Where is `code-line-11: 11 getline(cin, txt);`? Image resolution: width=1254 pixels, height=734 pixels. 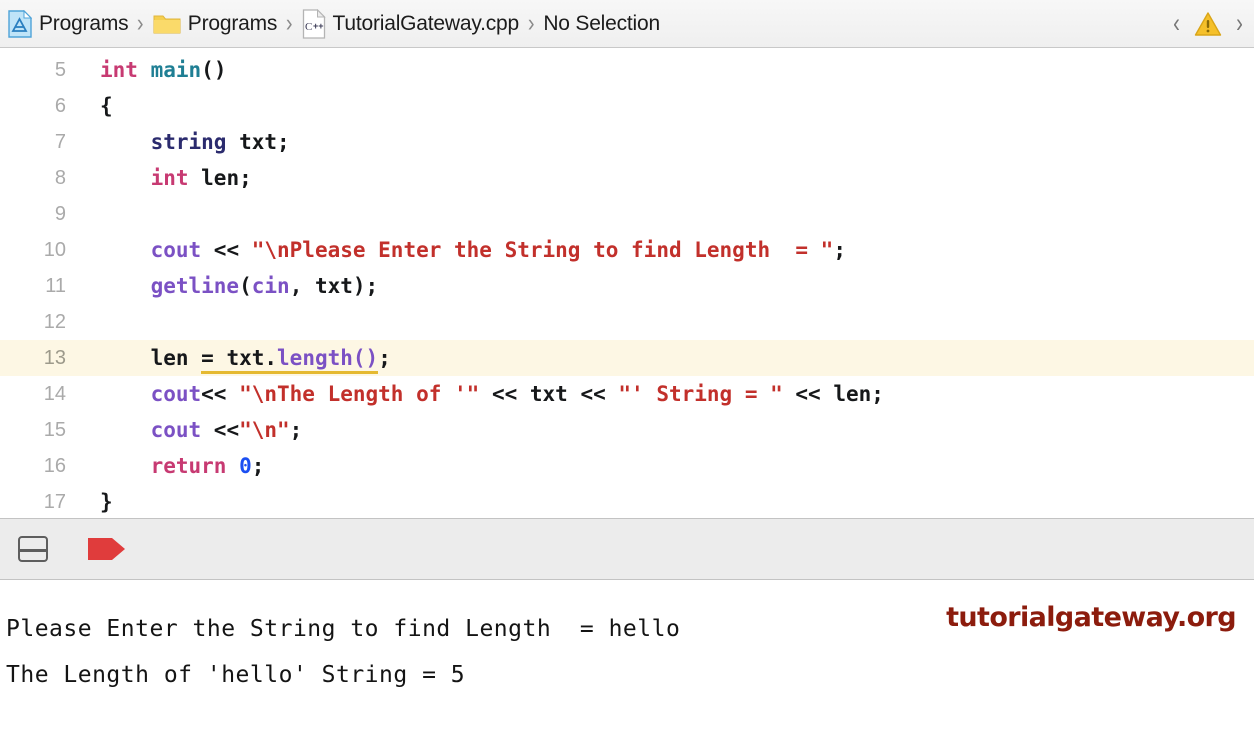
code-line-11: 11 getline(cin, txt); is located at coordinates (627, 286).